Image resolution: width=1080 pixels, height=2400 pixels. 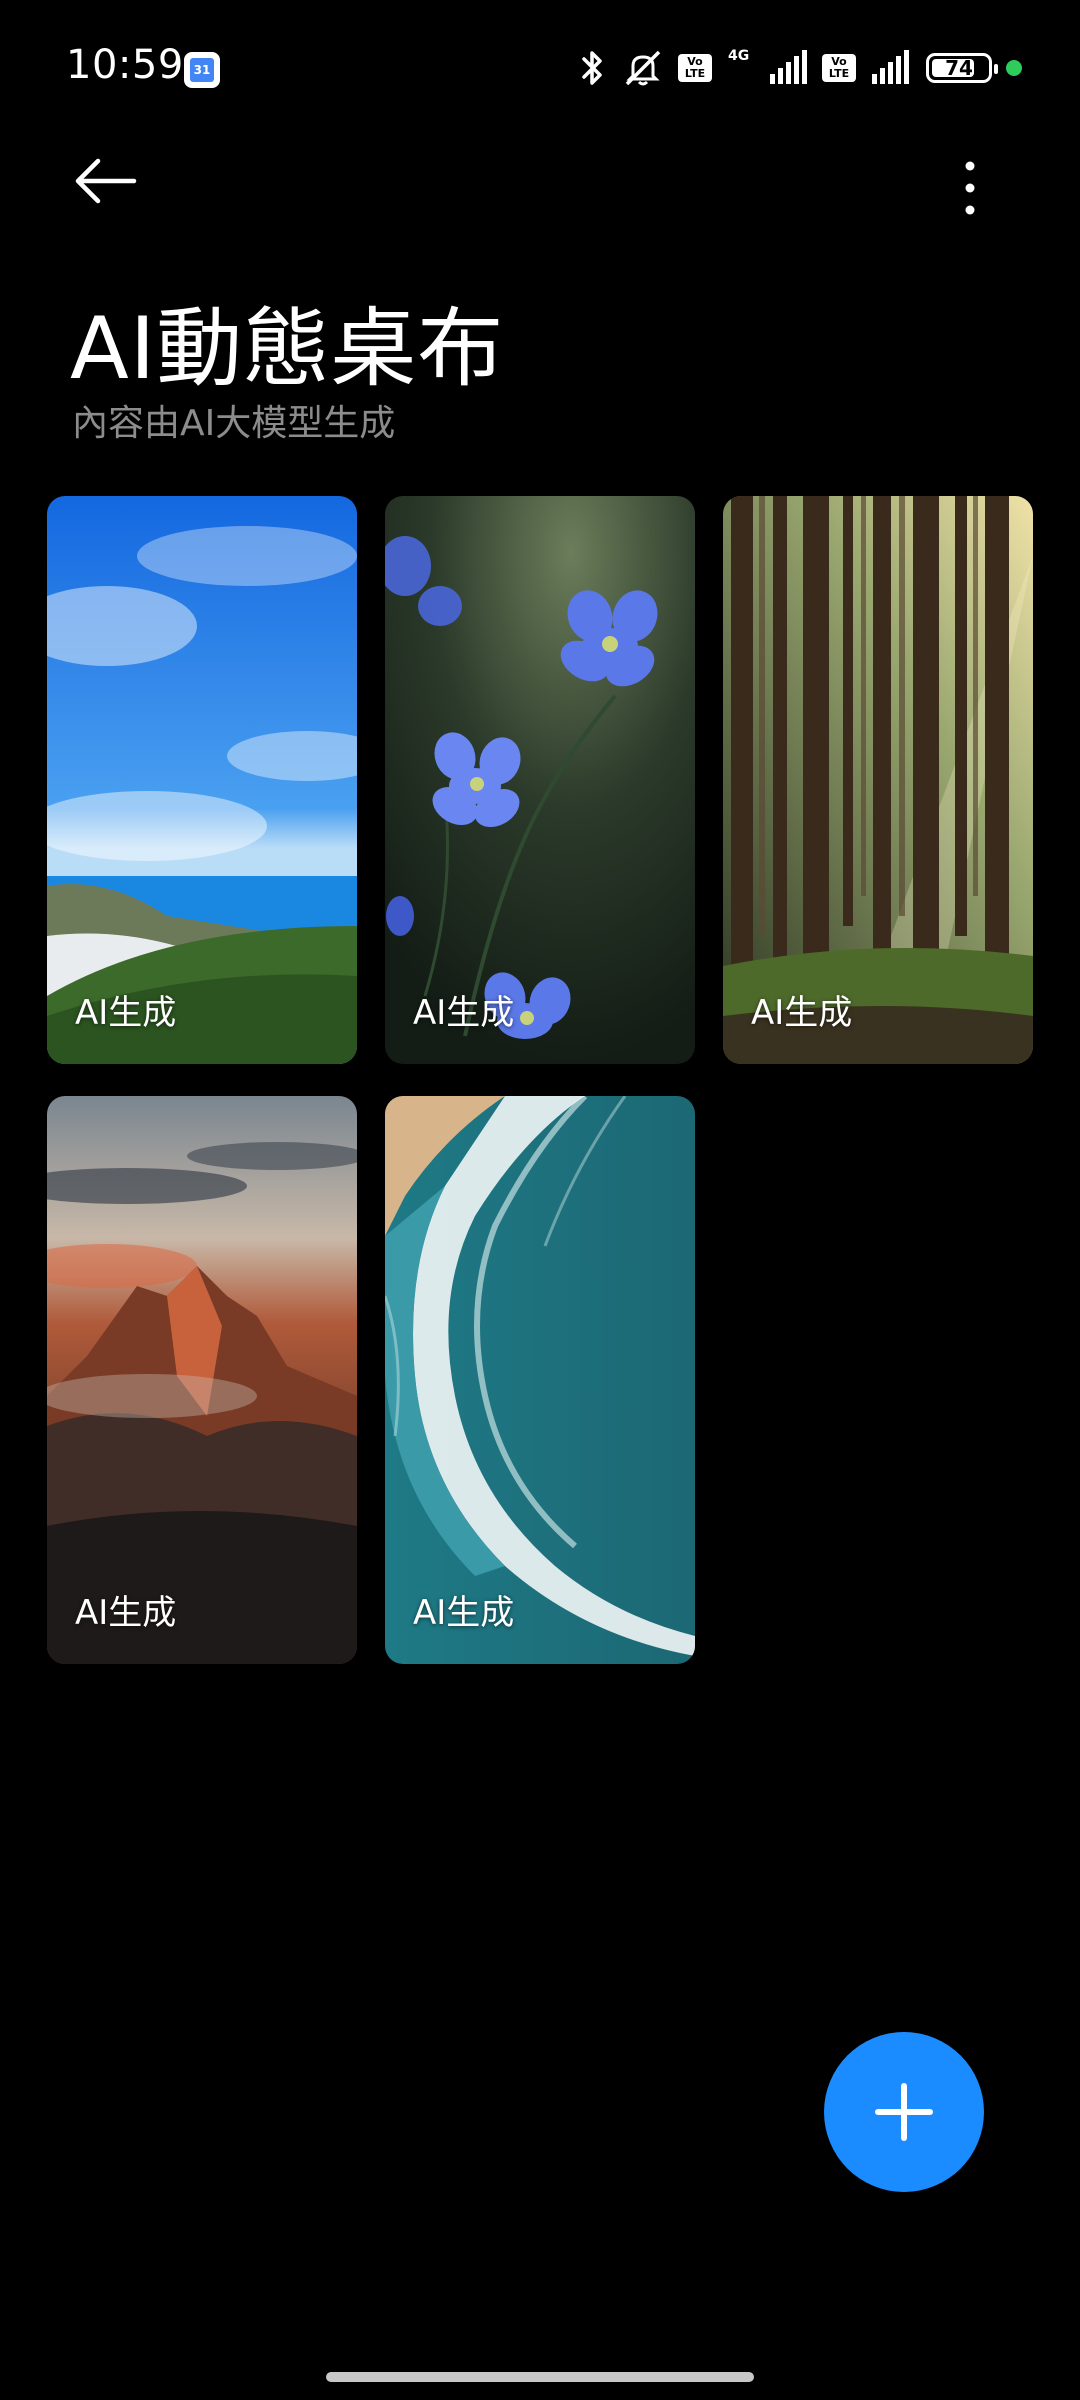 I want to click on back-button, so click(x=112, y=188).